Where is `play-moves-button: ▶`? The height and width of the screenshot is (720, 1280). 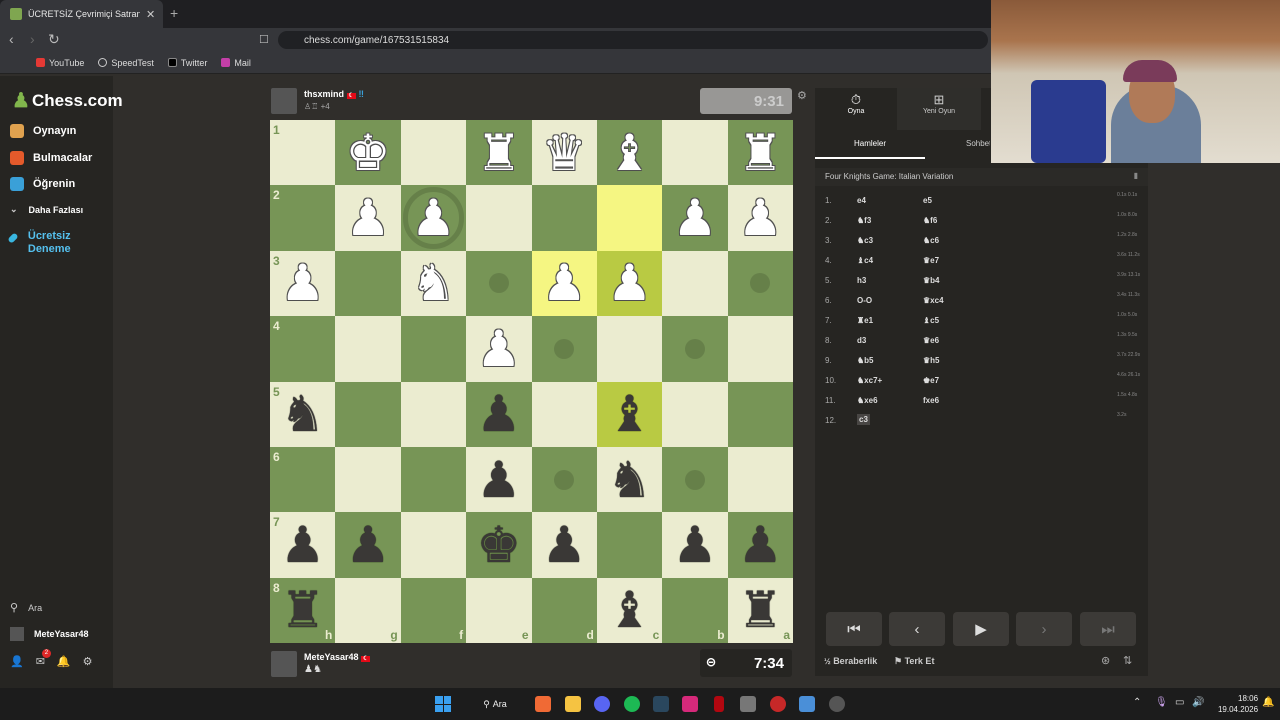 play-moves-button: ▶ is located at coordinates (981, 629).